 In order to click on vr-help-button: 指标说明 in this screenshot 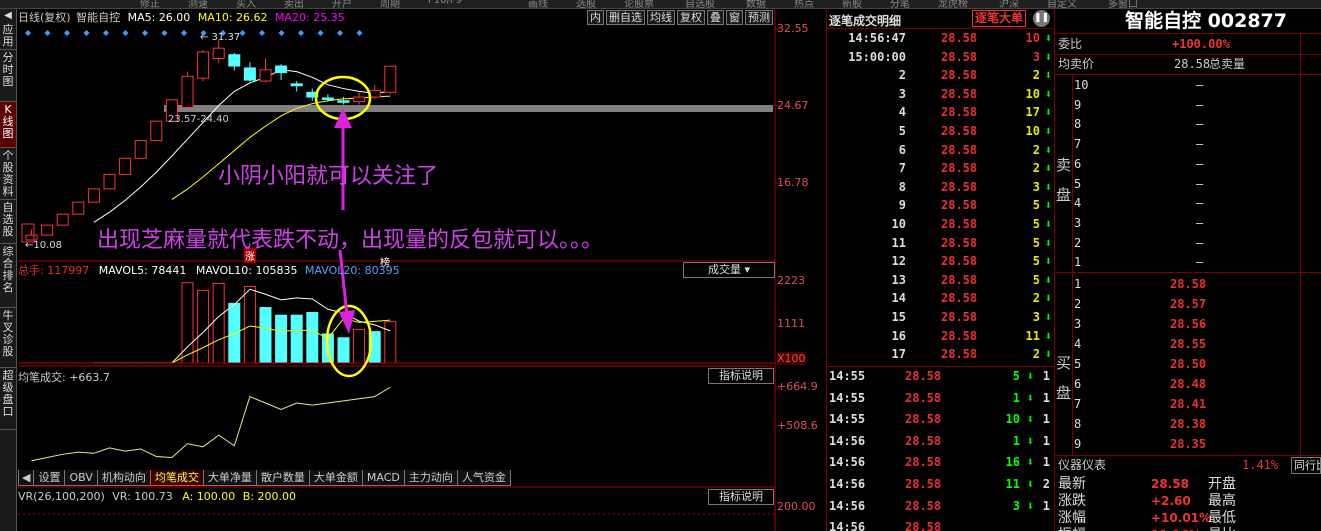, I will do `click(741, 497)`.